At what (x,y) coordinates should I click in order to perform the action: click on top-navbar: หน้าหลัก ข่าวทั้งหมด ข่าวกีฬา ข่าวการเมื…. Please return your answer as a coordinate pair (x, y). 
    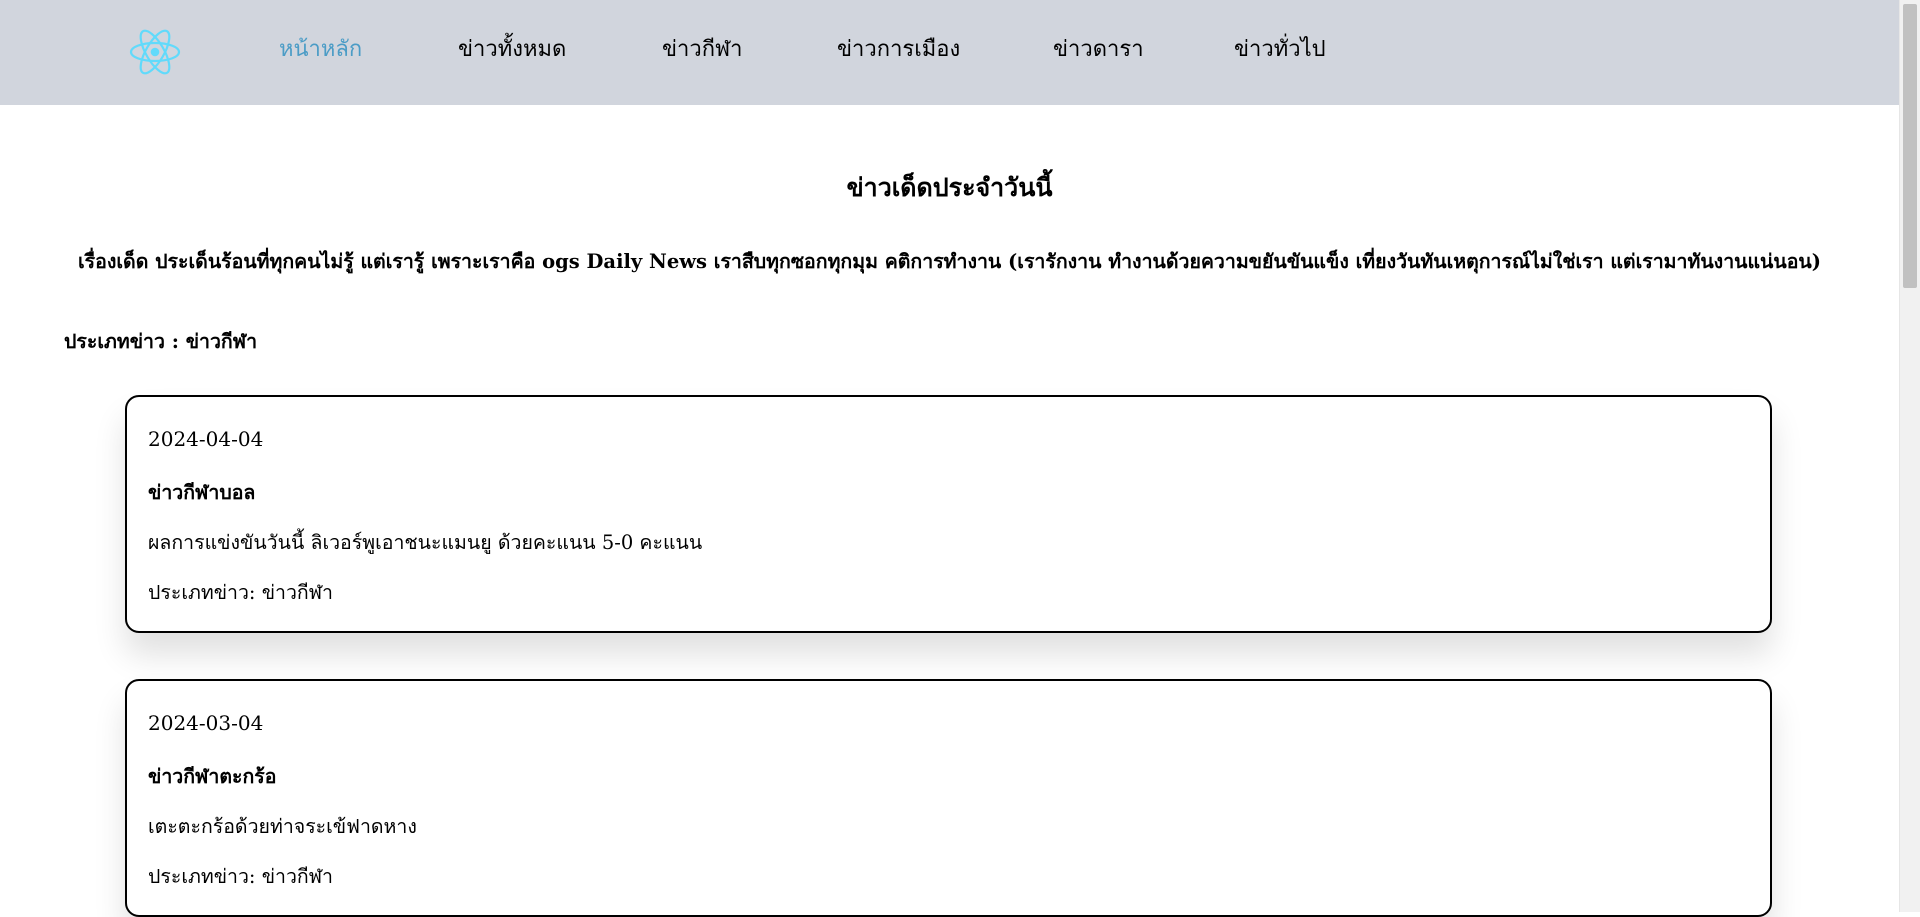
    Looking at the image, I should click on (949, 52).